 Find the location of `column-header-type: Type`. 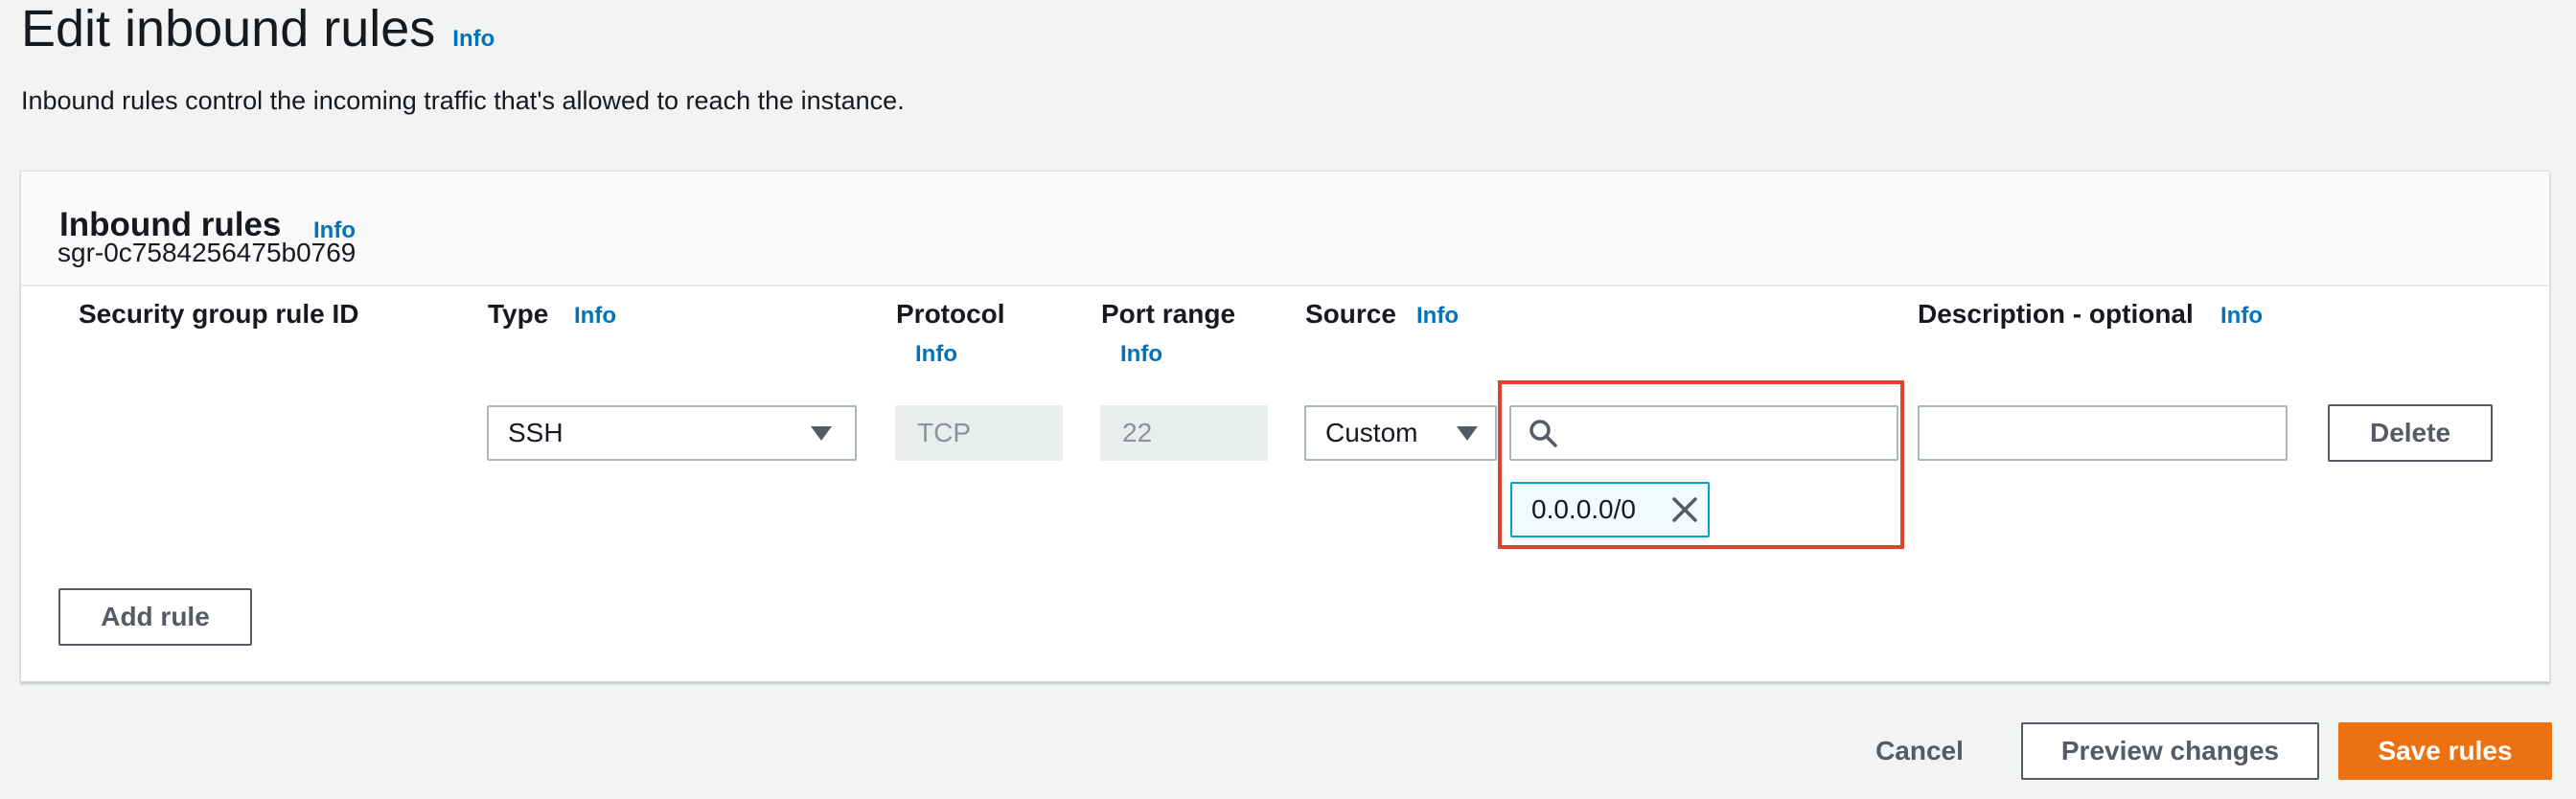

column-header-type: Type is located at coordinates (518, 314).